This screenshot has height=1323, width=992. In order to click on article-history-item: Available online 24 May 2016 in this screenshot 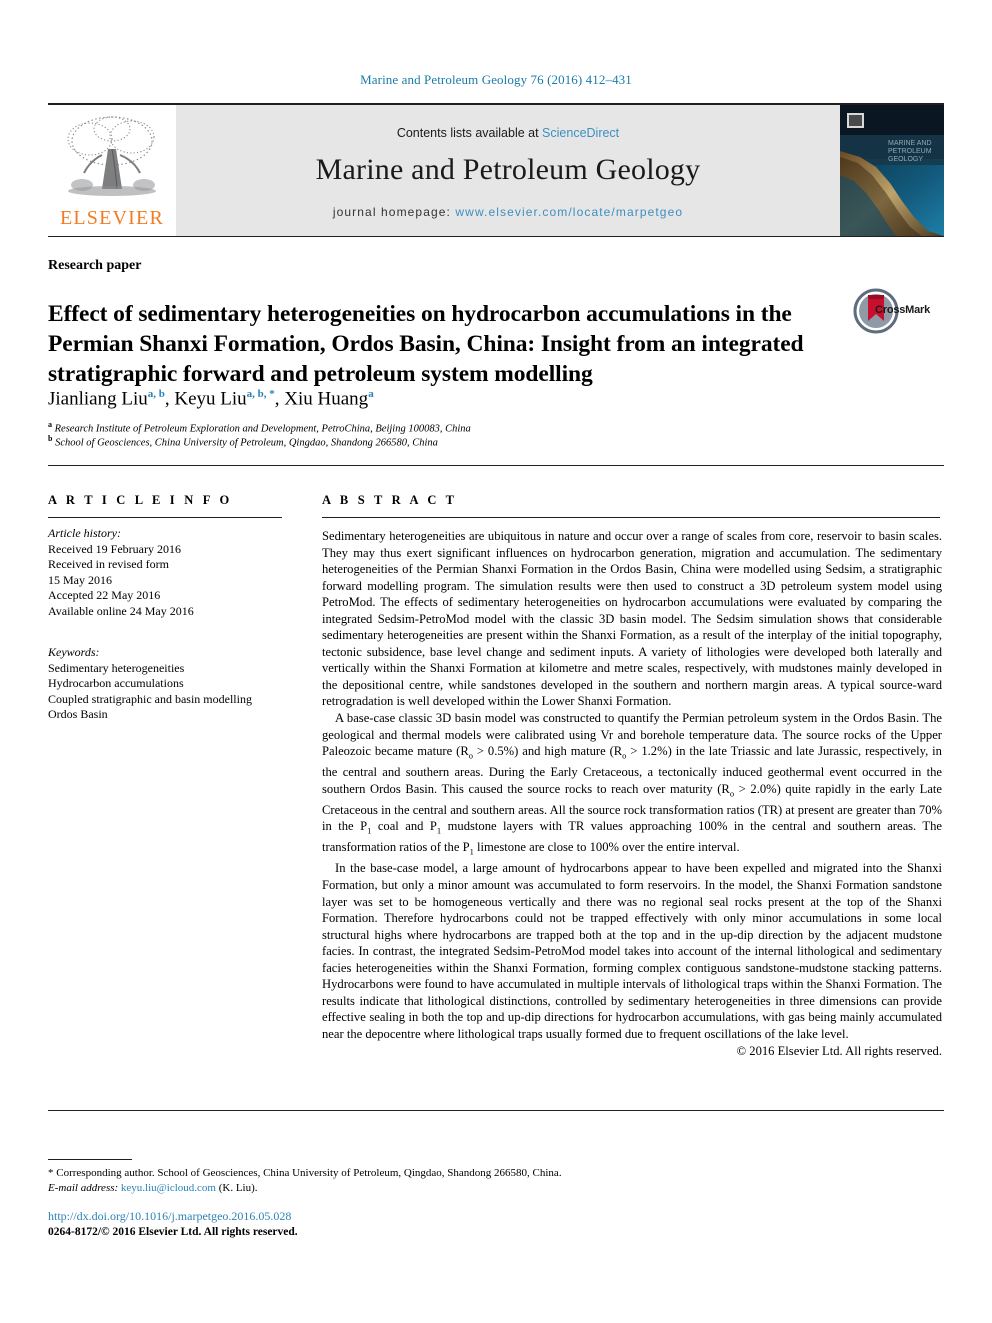, I will do `click(121, 610)`.